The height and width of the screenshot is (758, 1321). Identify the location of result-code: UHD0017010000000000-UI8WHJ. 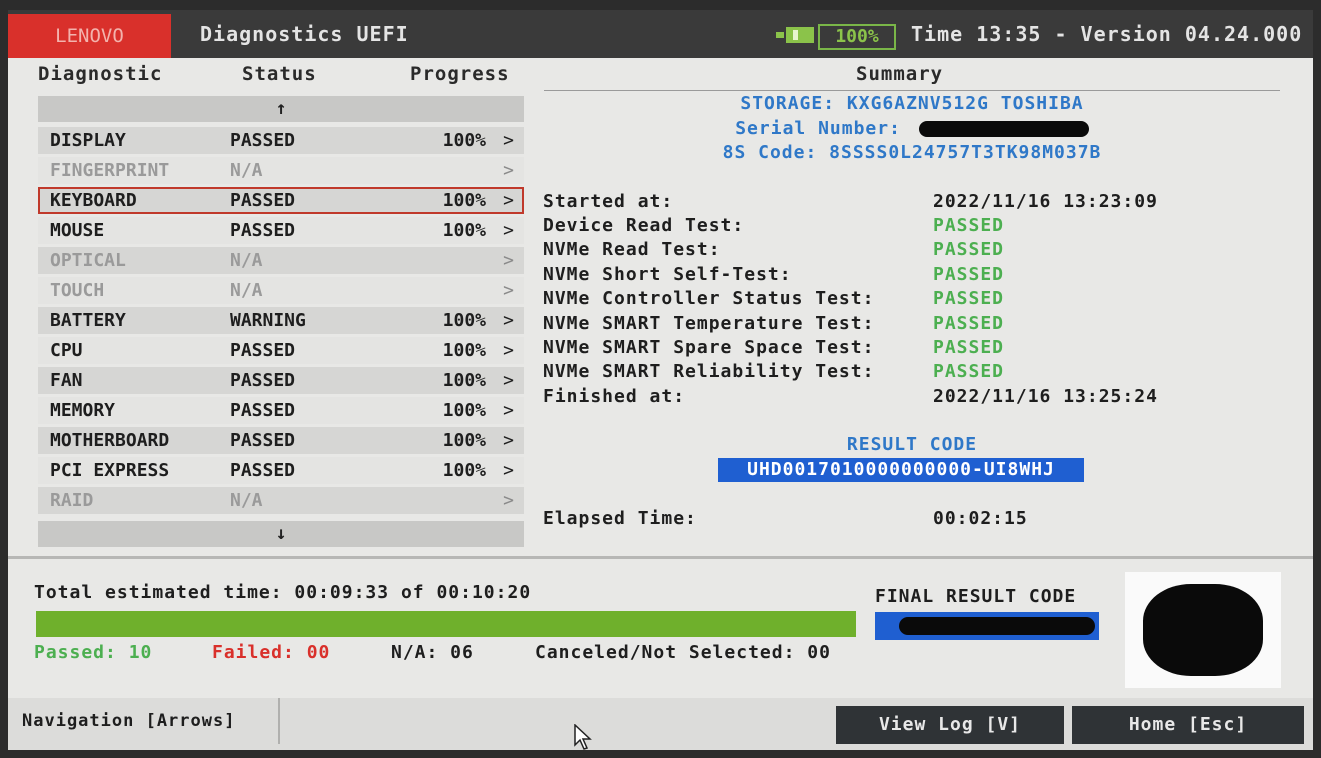
(901, 470).